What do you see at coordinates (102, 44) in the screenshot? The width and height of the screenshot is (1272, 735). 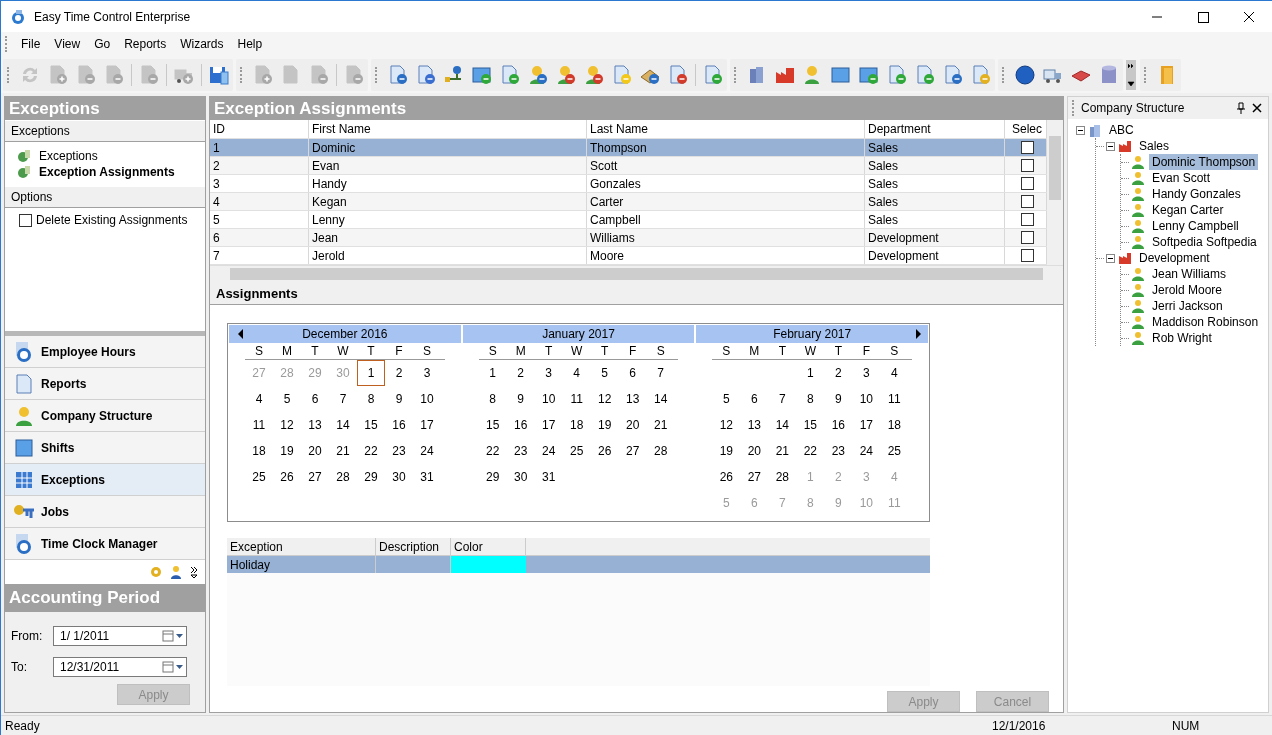 I see `menu-item: Go` at bounding box center [102, 44].